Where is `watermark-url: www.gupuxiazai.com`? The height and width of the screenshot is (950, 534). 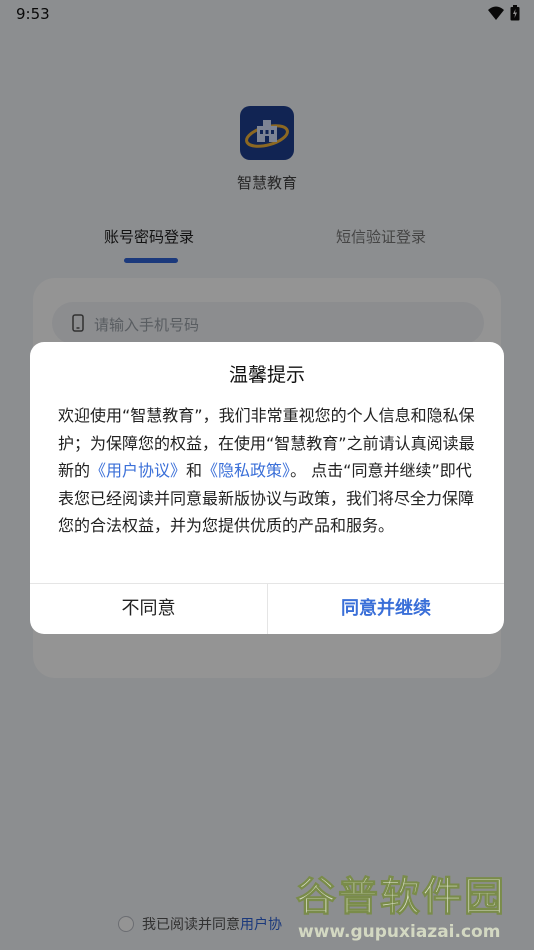 watermark-url: www.gupuxiazai.com is located at coordinates (399, 932).